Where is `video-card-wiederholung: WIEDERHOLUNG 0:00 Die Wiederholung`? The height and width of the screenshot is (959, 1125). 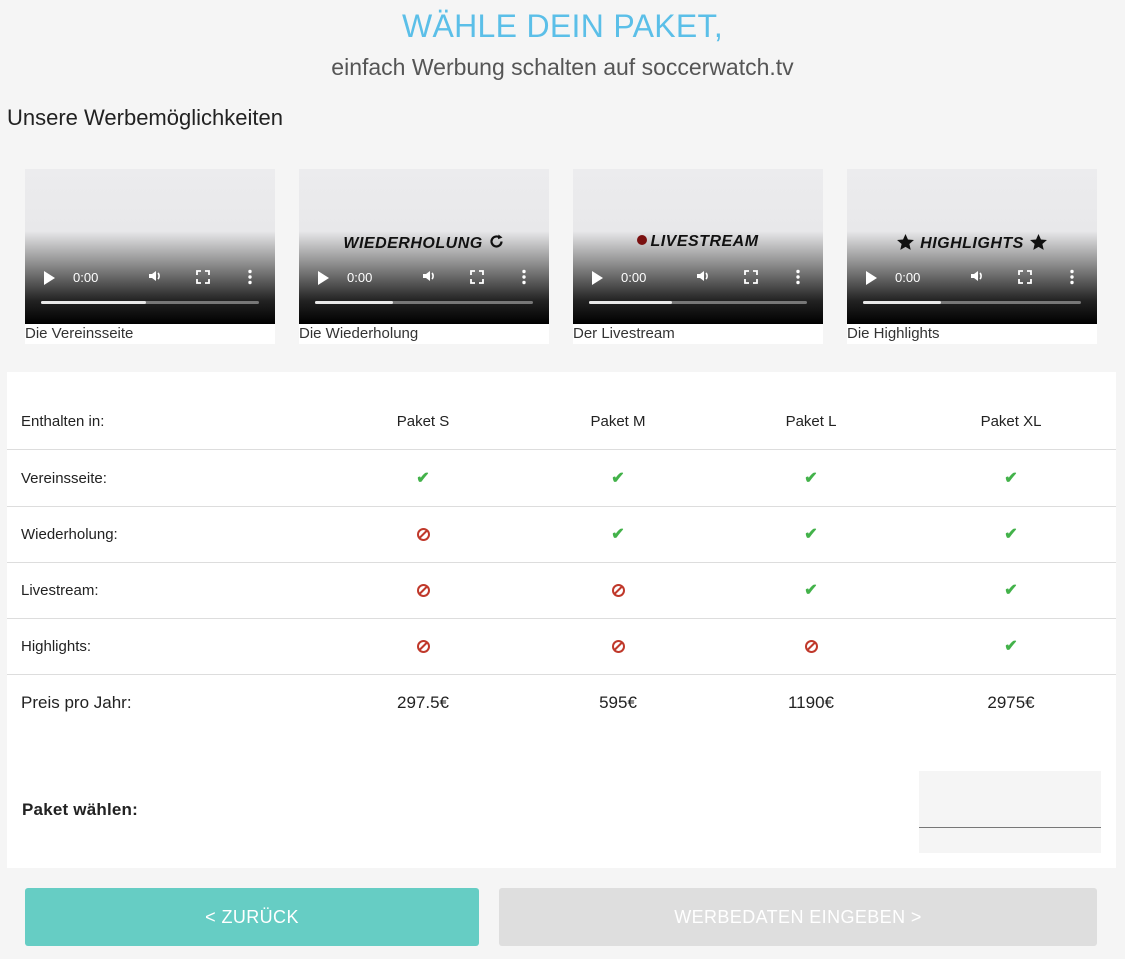 video-card-wiederholung: WIEDERHOLUNG 0:00 Die Wiederholung is located at coordinates (424, 256).